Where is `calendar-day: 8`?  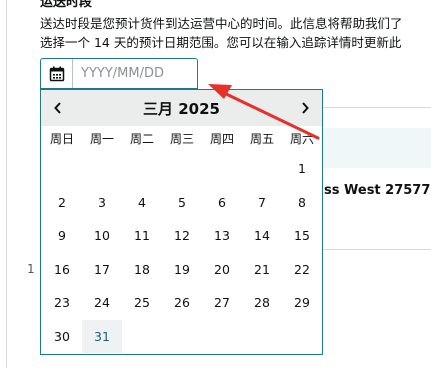 calendar-day: 8 is located at coordinates (302, 203).